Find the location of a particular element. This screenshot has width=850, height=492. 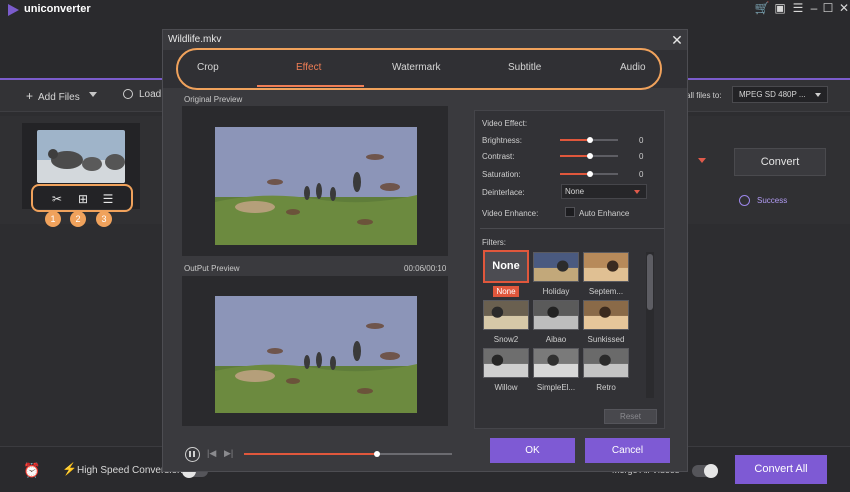

output-preview-label: OutPut Preview is located at coordinates (212, 268).